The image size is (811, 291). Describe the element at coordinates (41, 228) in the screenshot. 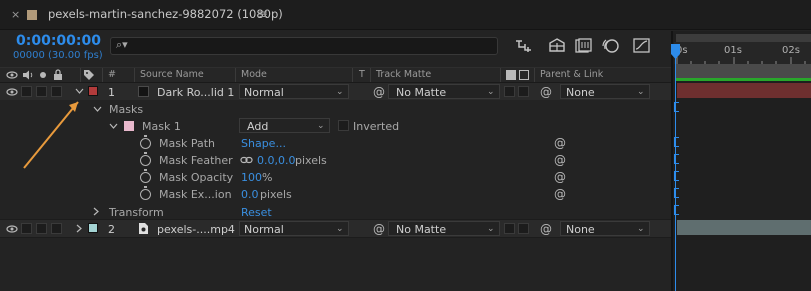

I see `layer-2-solo-switch` at that location.